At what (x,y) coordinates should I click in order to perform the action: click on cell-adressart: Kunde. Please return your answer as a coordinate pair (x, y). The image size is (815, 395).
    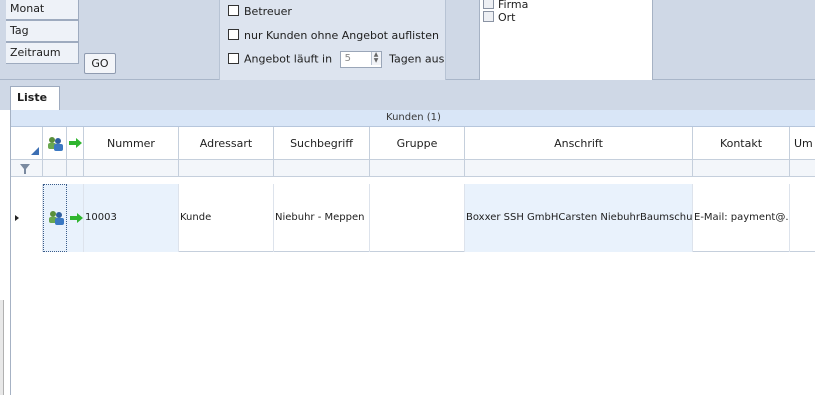
    Looking at the image, I should click on (226, 218).